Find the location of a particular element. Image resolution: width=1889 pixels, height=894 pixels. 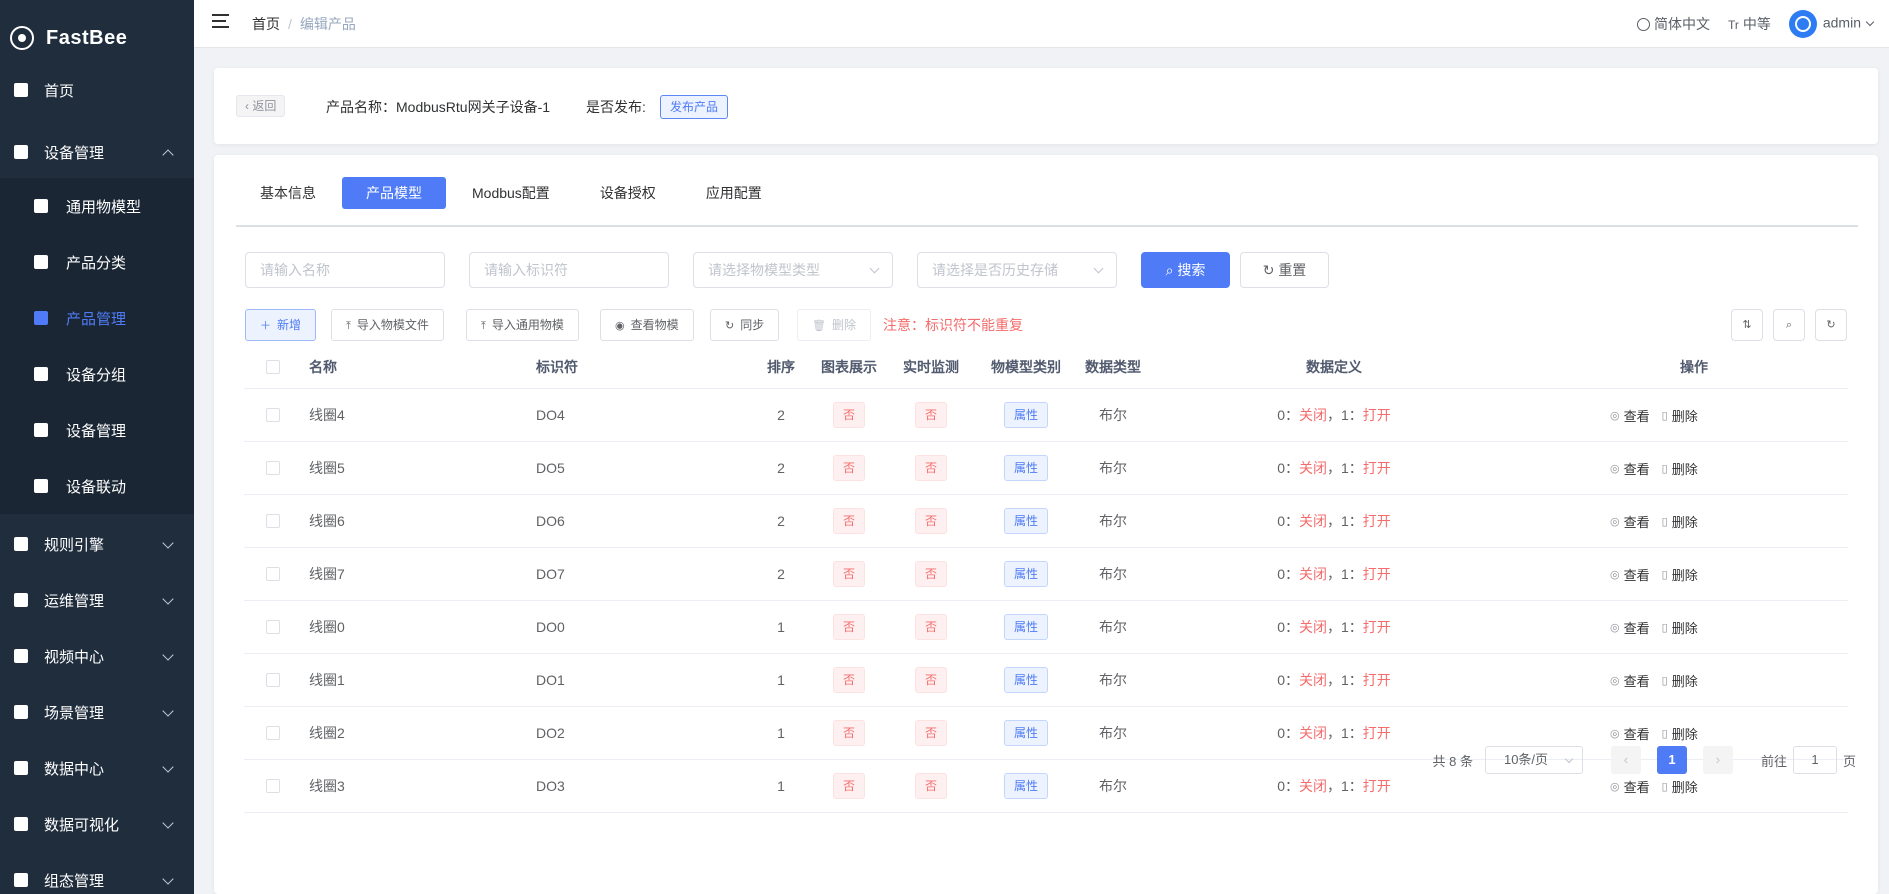

avatar is located at coordinates (1802, 24).